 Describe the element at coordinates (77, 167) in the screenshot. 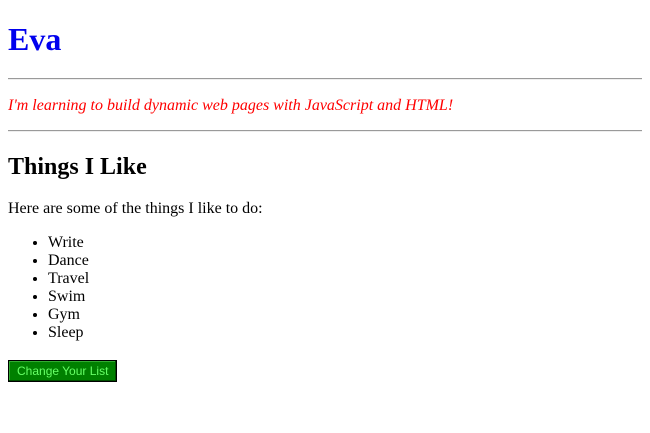

I see `section-heading: Things I Like` at that location.